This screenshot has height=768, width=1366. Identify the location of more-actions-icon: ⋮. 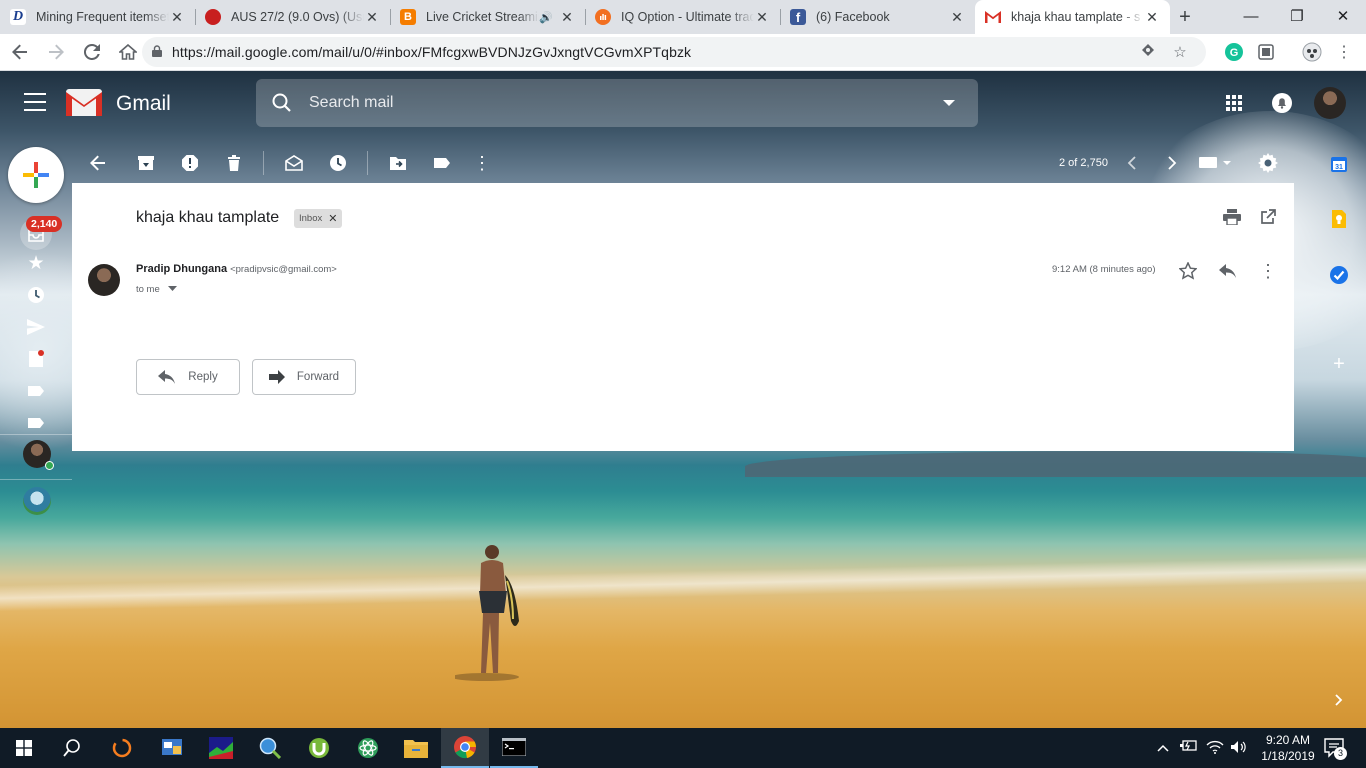
(482, 163).